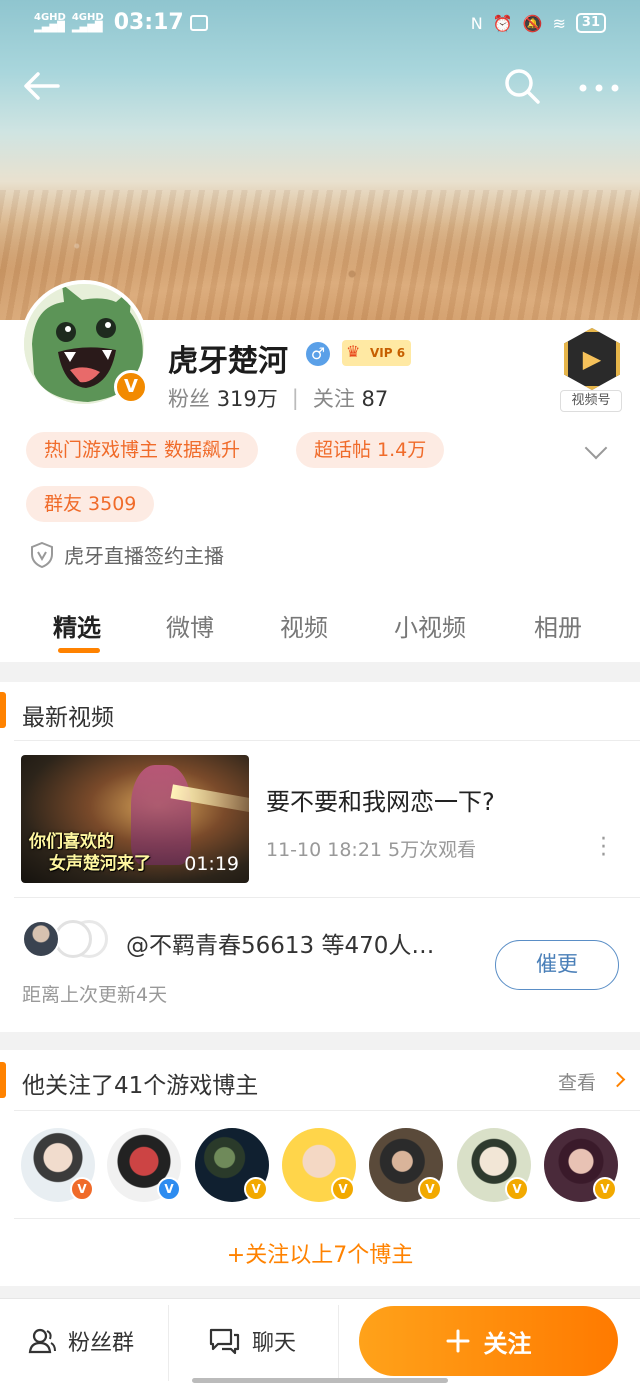 The width and height of the screenshot is (640, 1386). I want to click on wifi-icon: ≋, so click(559, 23).